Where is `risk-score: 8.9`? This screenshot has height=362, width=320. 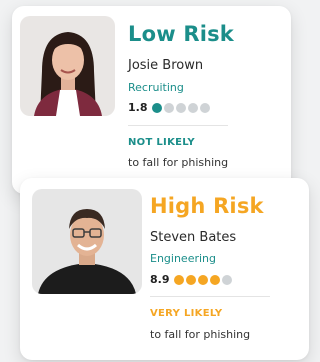 risk-score: 8.9 is located at coordinates (160, 279).